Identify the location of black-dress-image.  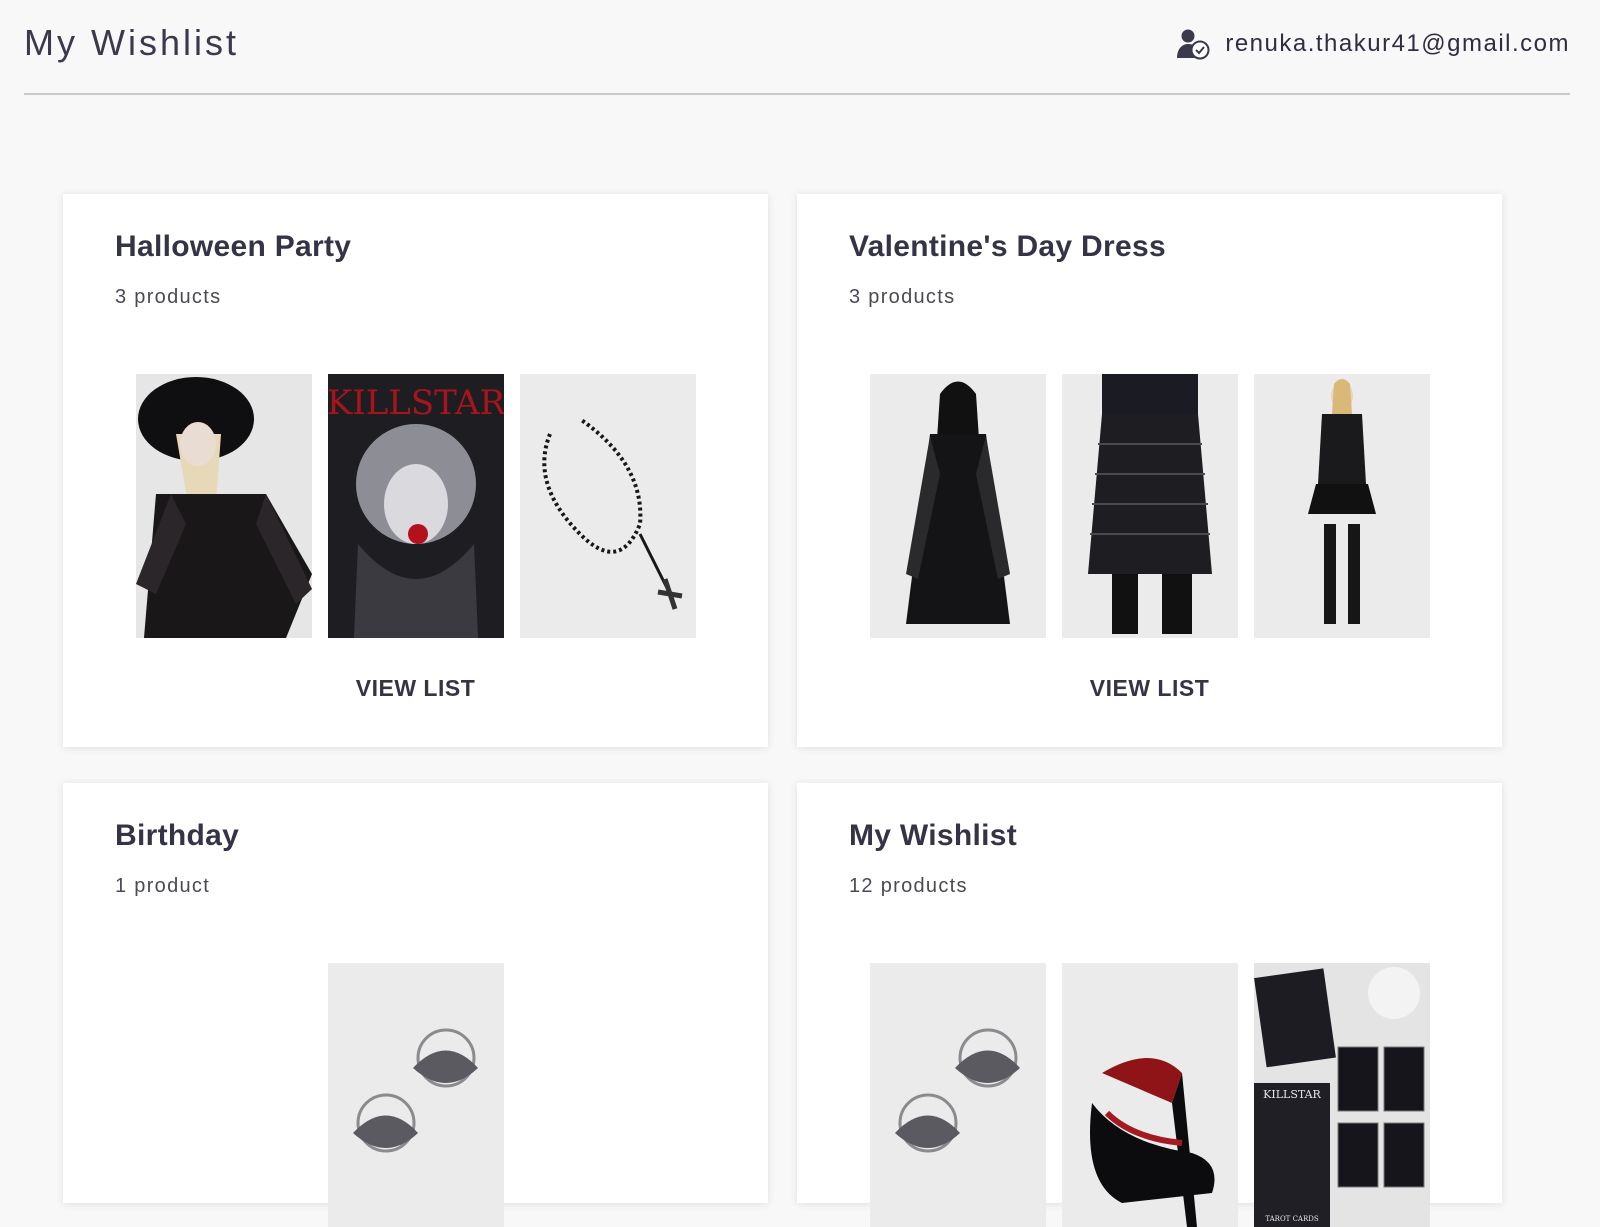
(957, 506).